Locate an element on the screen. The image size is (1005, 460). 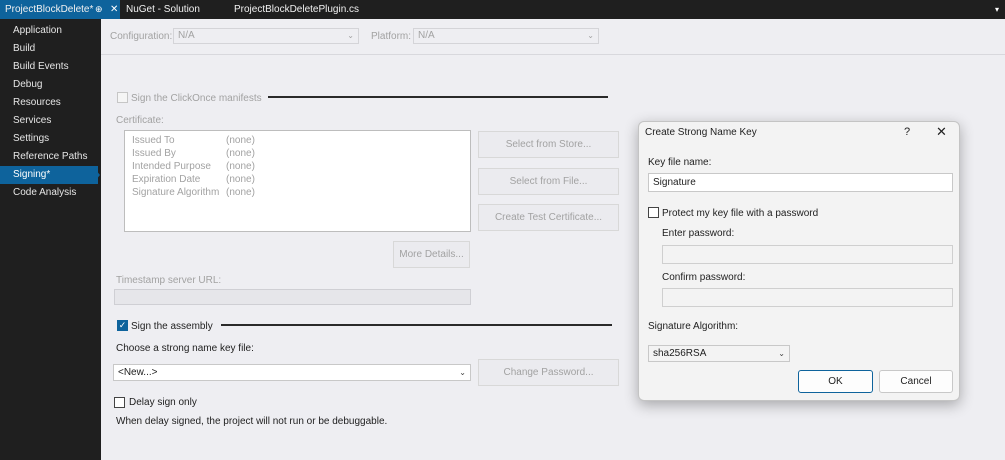
nav-item-signing: Signing* is located at coordinates (49, 175).